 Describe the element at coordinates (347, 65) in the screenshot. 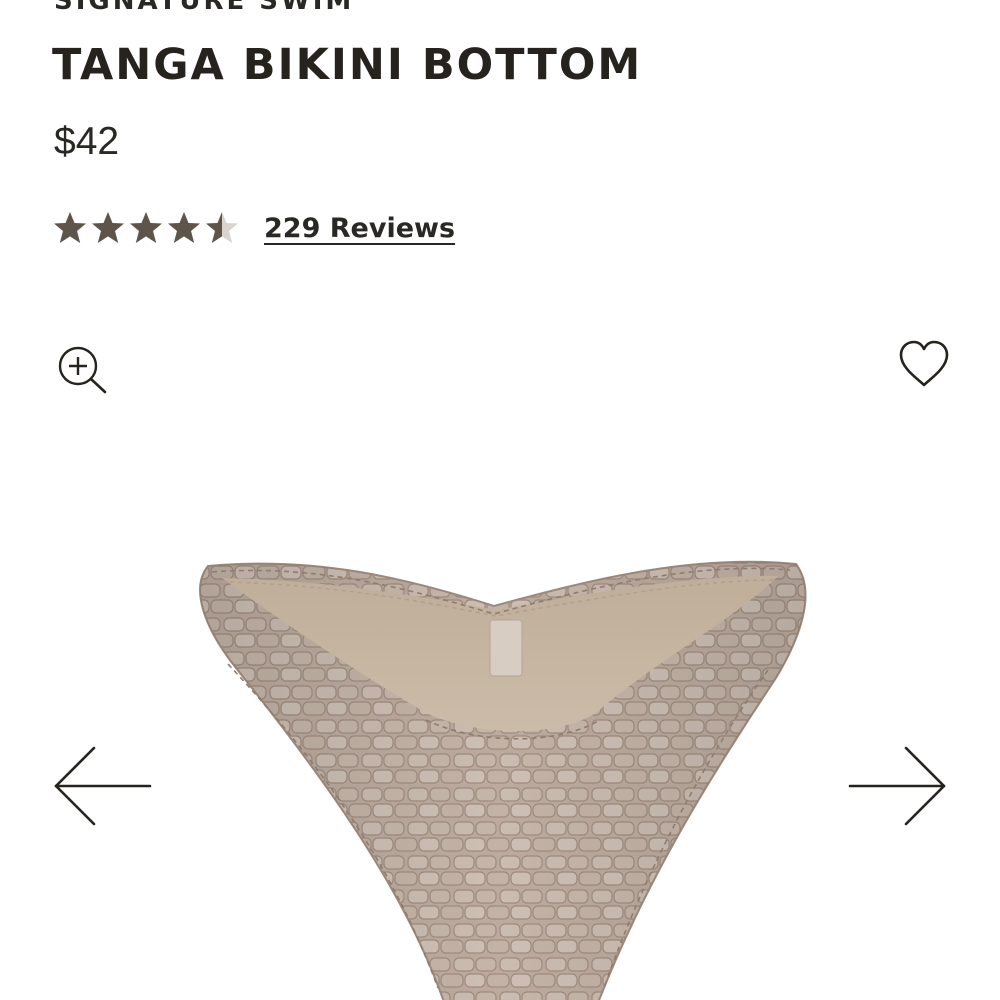

I see `product-title: TANGA BIKINI BOTTOM` at that location.